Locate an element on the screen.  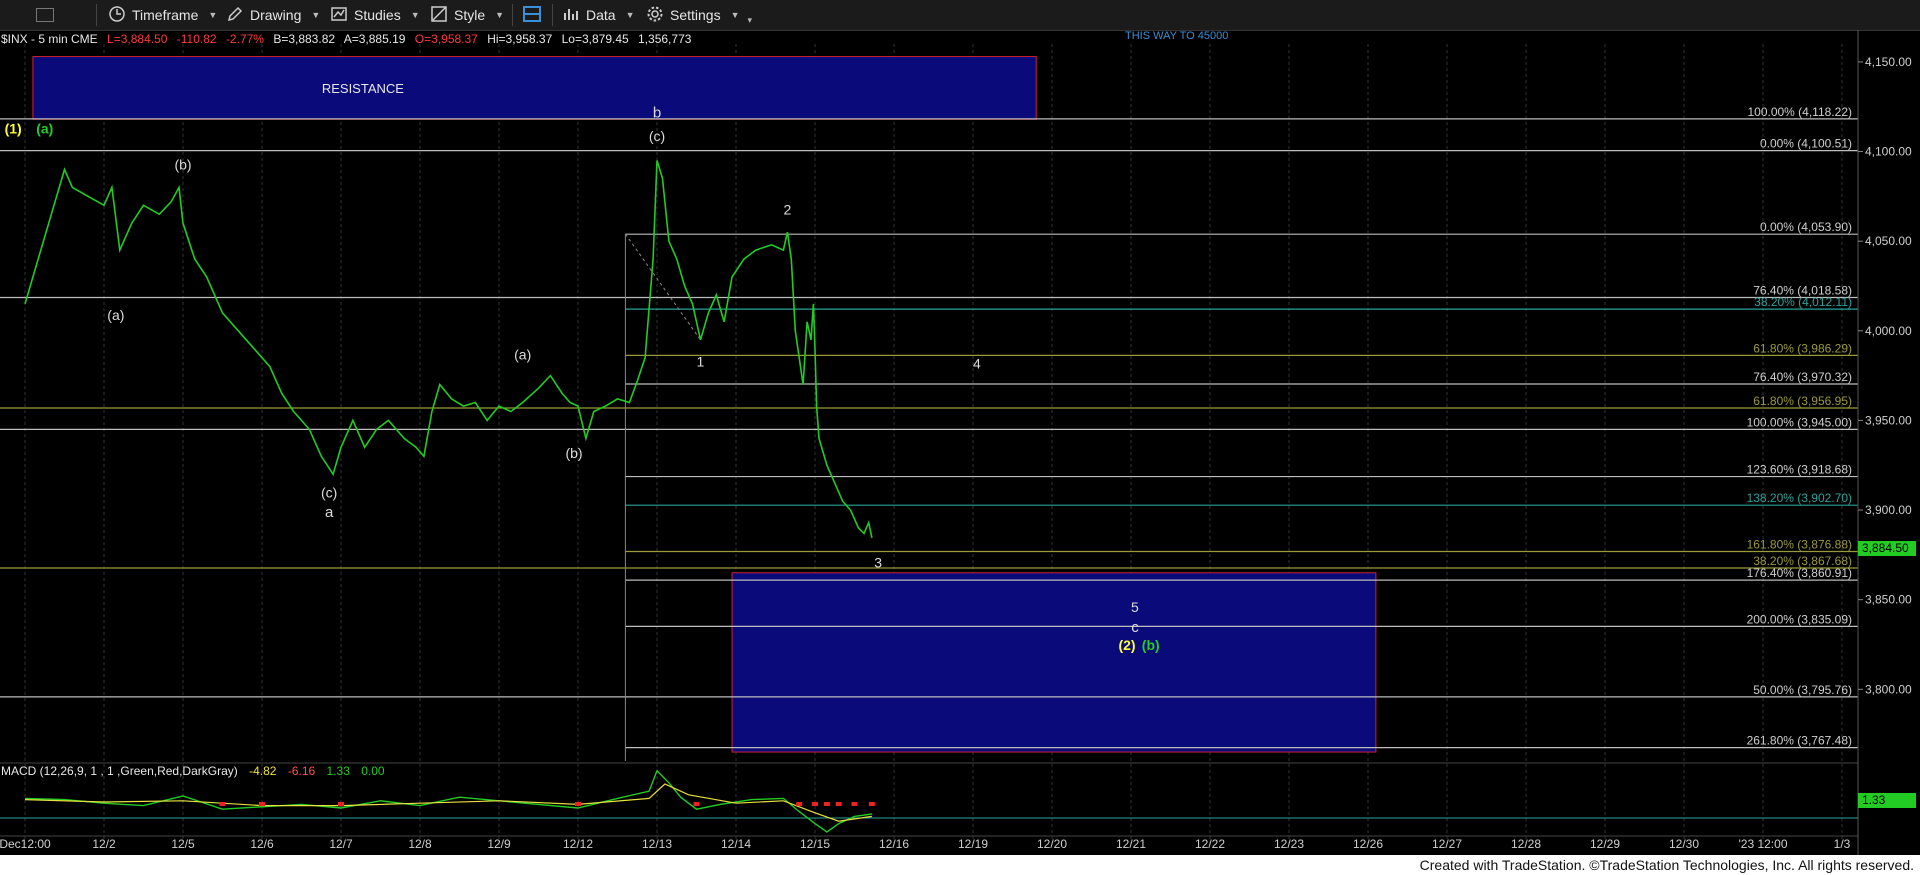
style-button: Style ▼ is located at coordinates (467, 15).